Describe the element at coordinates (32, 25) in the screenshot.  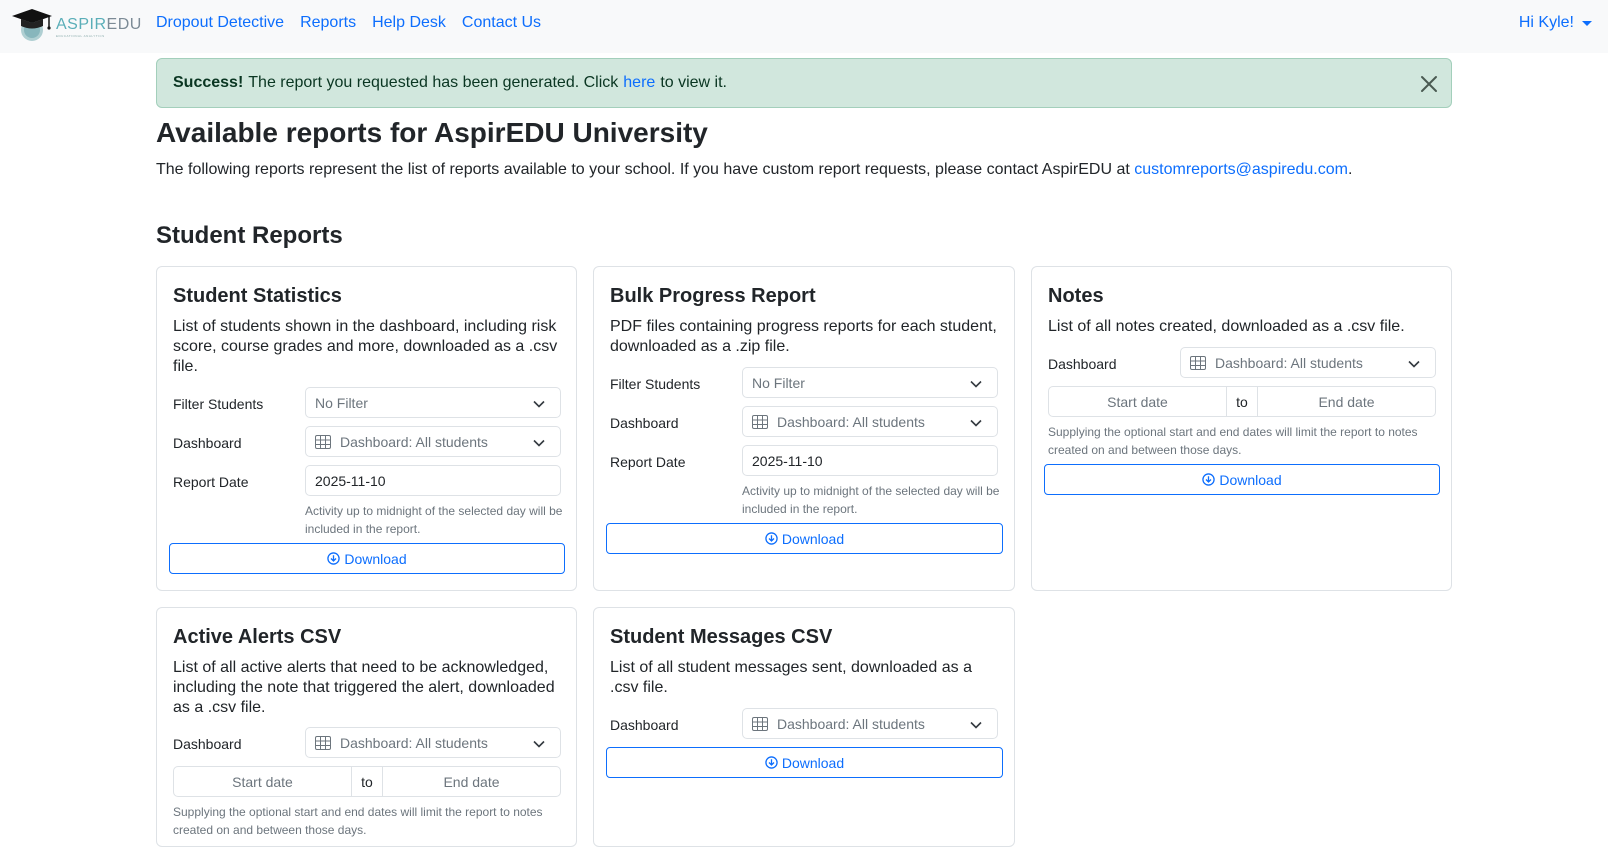
I see `graduation-cap-icon` at that location.